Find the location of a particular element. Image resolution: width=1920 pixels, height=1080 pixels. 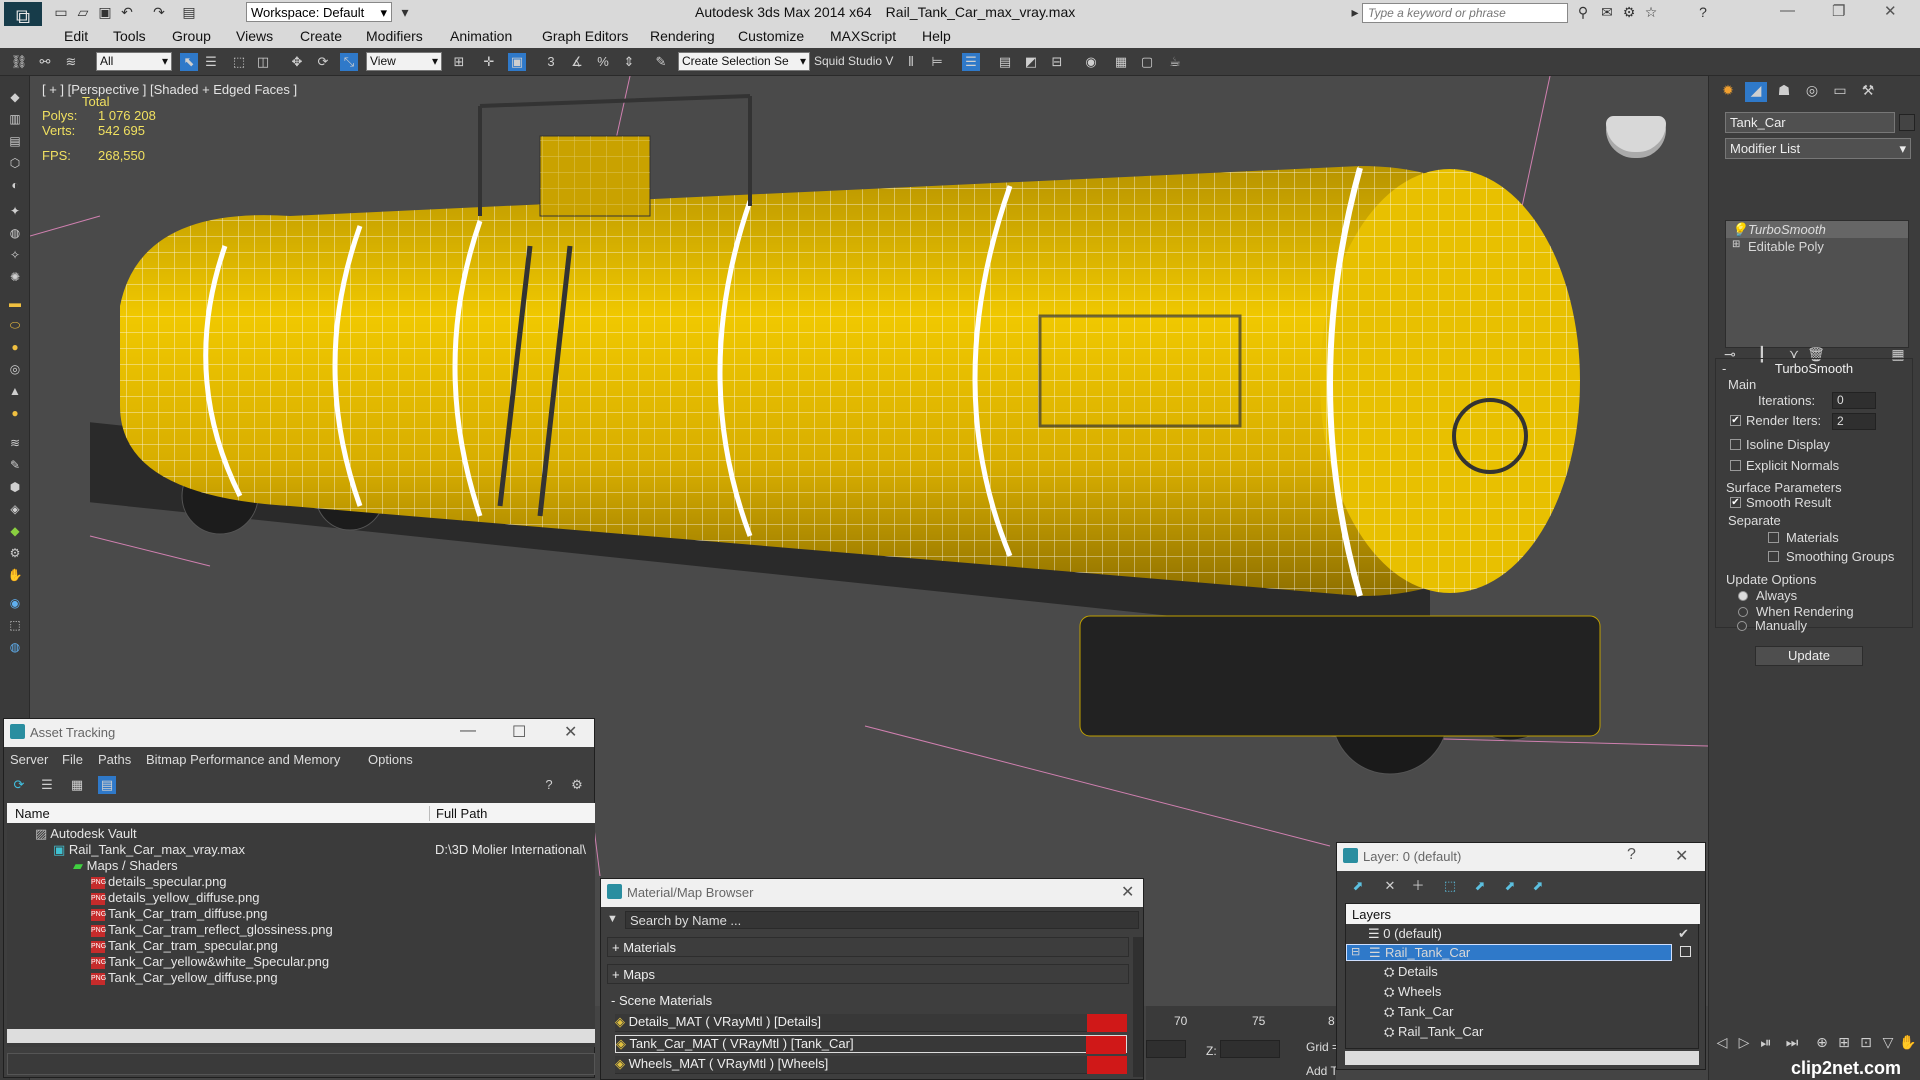

tool-icon-24: ⬚ is located at coordinates (15, 626).